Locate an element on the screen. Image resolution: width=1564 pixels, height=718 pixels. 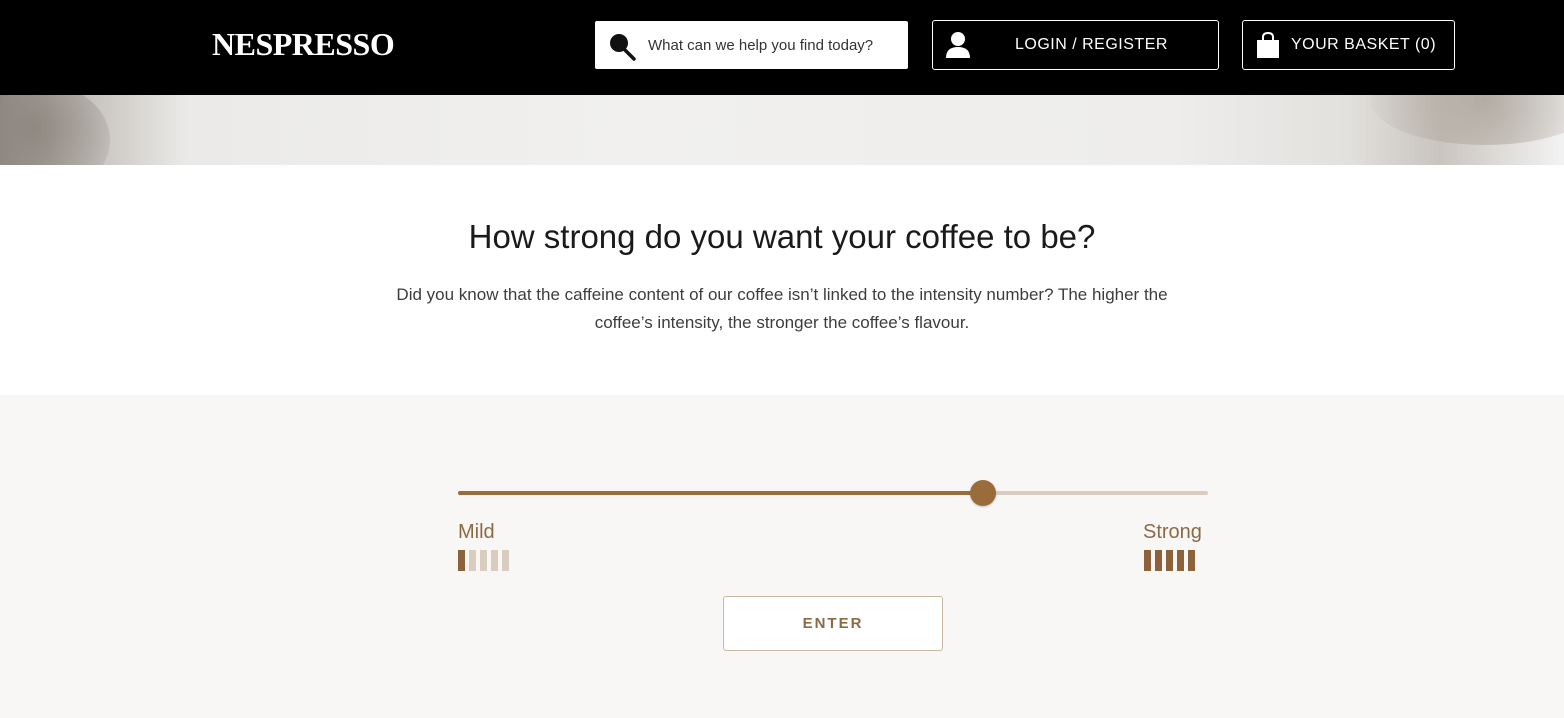
intensity-slider is located at coordinates (833, 493).